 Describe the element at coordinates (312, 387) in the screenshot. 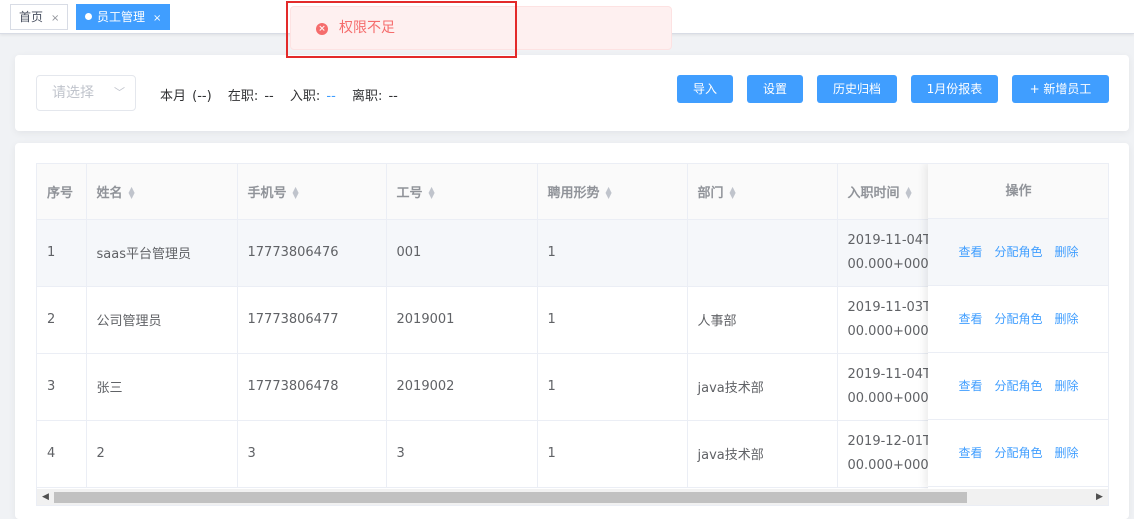

I see `cell-phone: 17773806478` at that location.